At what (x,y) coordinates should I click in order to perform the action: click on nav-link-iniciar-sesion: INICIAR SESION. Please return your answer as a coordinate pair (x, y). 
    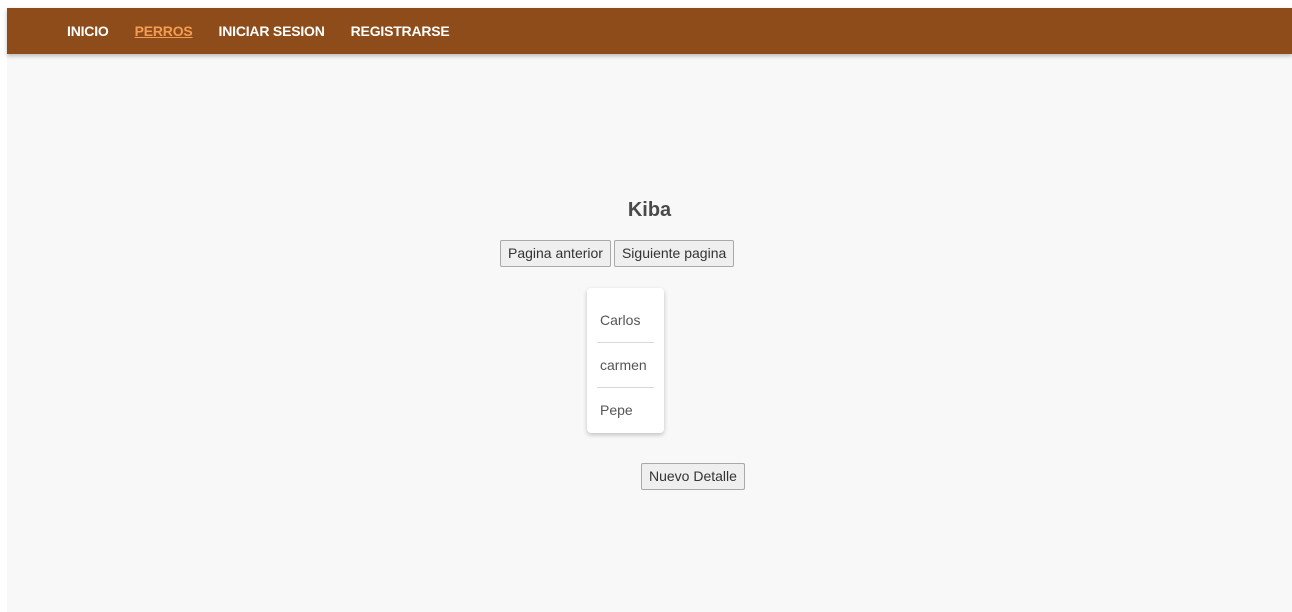
    Looking at the image, I should click on (272, 31).